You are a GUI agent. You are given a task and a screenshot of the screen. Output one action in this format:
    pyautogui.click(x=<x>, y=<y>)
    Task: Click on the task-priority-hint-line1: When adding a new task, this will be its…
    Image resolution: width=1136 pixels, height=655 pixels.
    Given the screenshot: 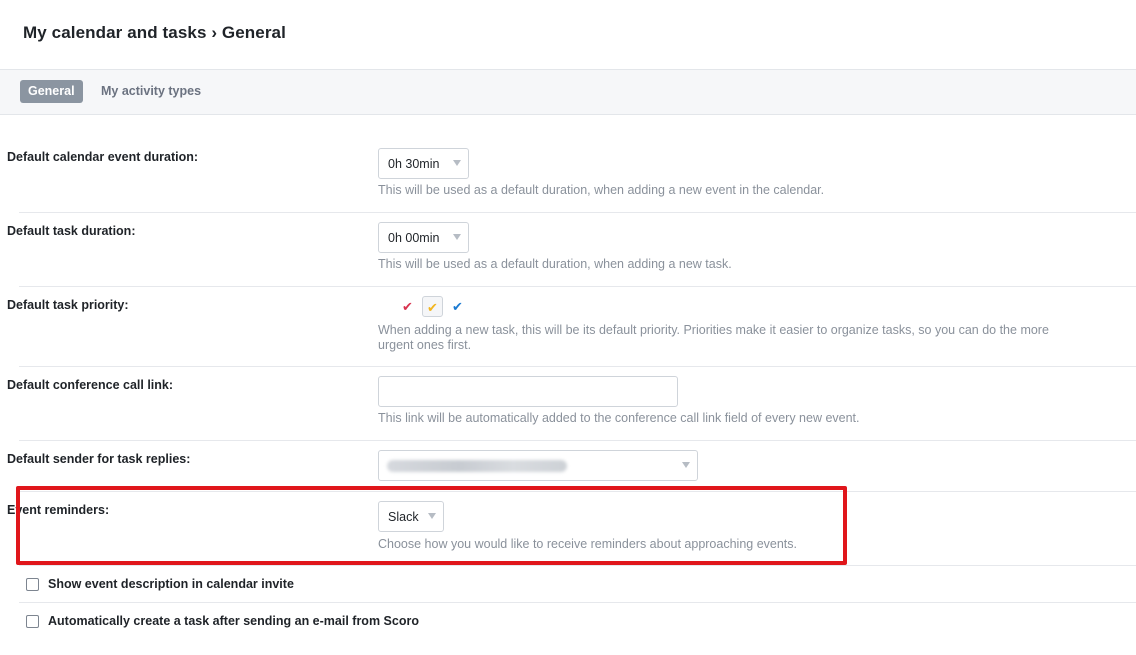 What is the action you would take?
    pyautogui.click(x=713, y=330)
    